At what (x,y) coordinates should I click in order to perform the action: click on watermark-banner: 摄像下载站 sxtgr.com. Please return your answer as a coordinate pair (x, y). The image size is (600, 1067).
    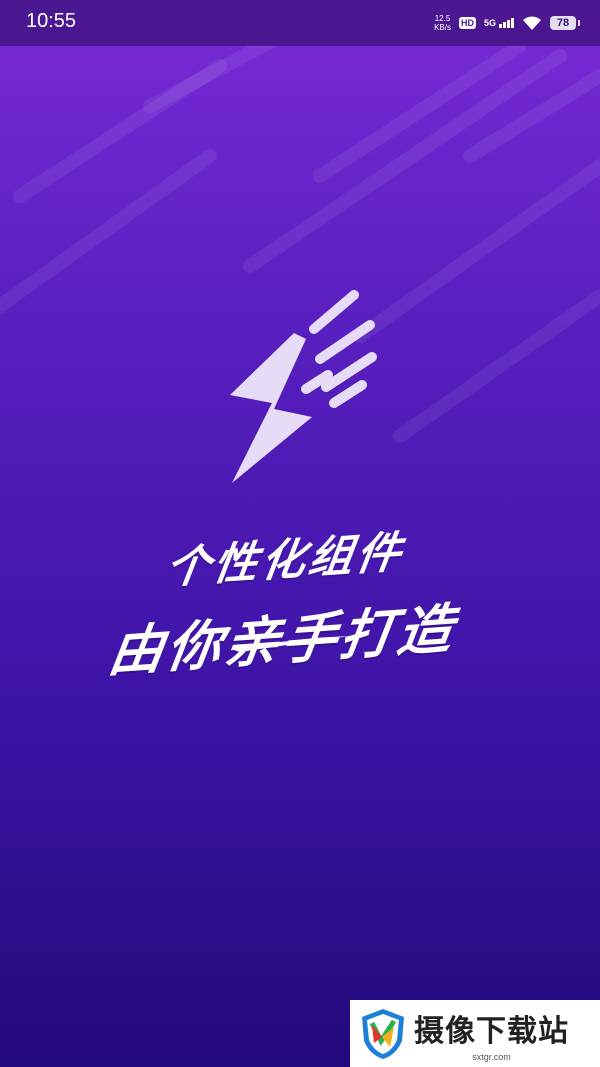
    Looking at the image, I should click on (475, 1033).